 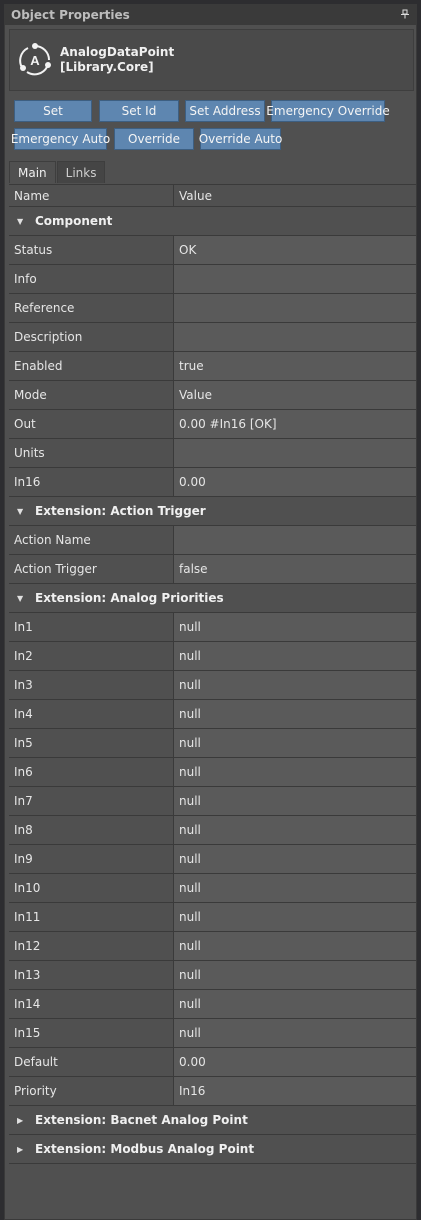 I want to click on property-row: Priority In16, so click(x=212, y=1091).